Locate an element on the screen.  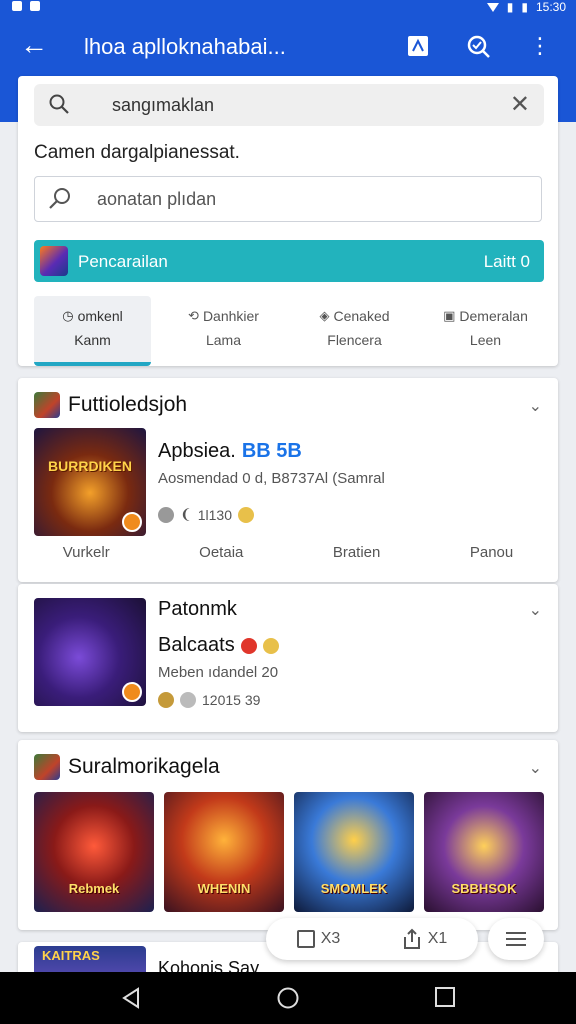
tile-caption: SBBHSOK is located at coordinates (484, 888).